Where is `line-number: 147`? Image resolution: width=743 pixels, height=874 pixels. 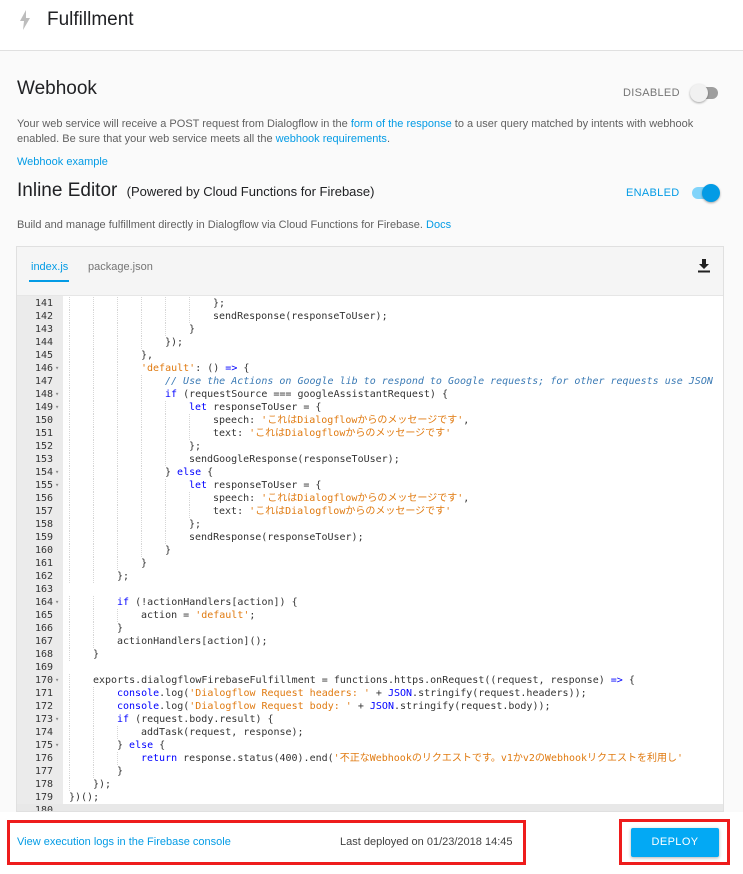
line-number: 147 is located at coordinates (43, 381).